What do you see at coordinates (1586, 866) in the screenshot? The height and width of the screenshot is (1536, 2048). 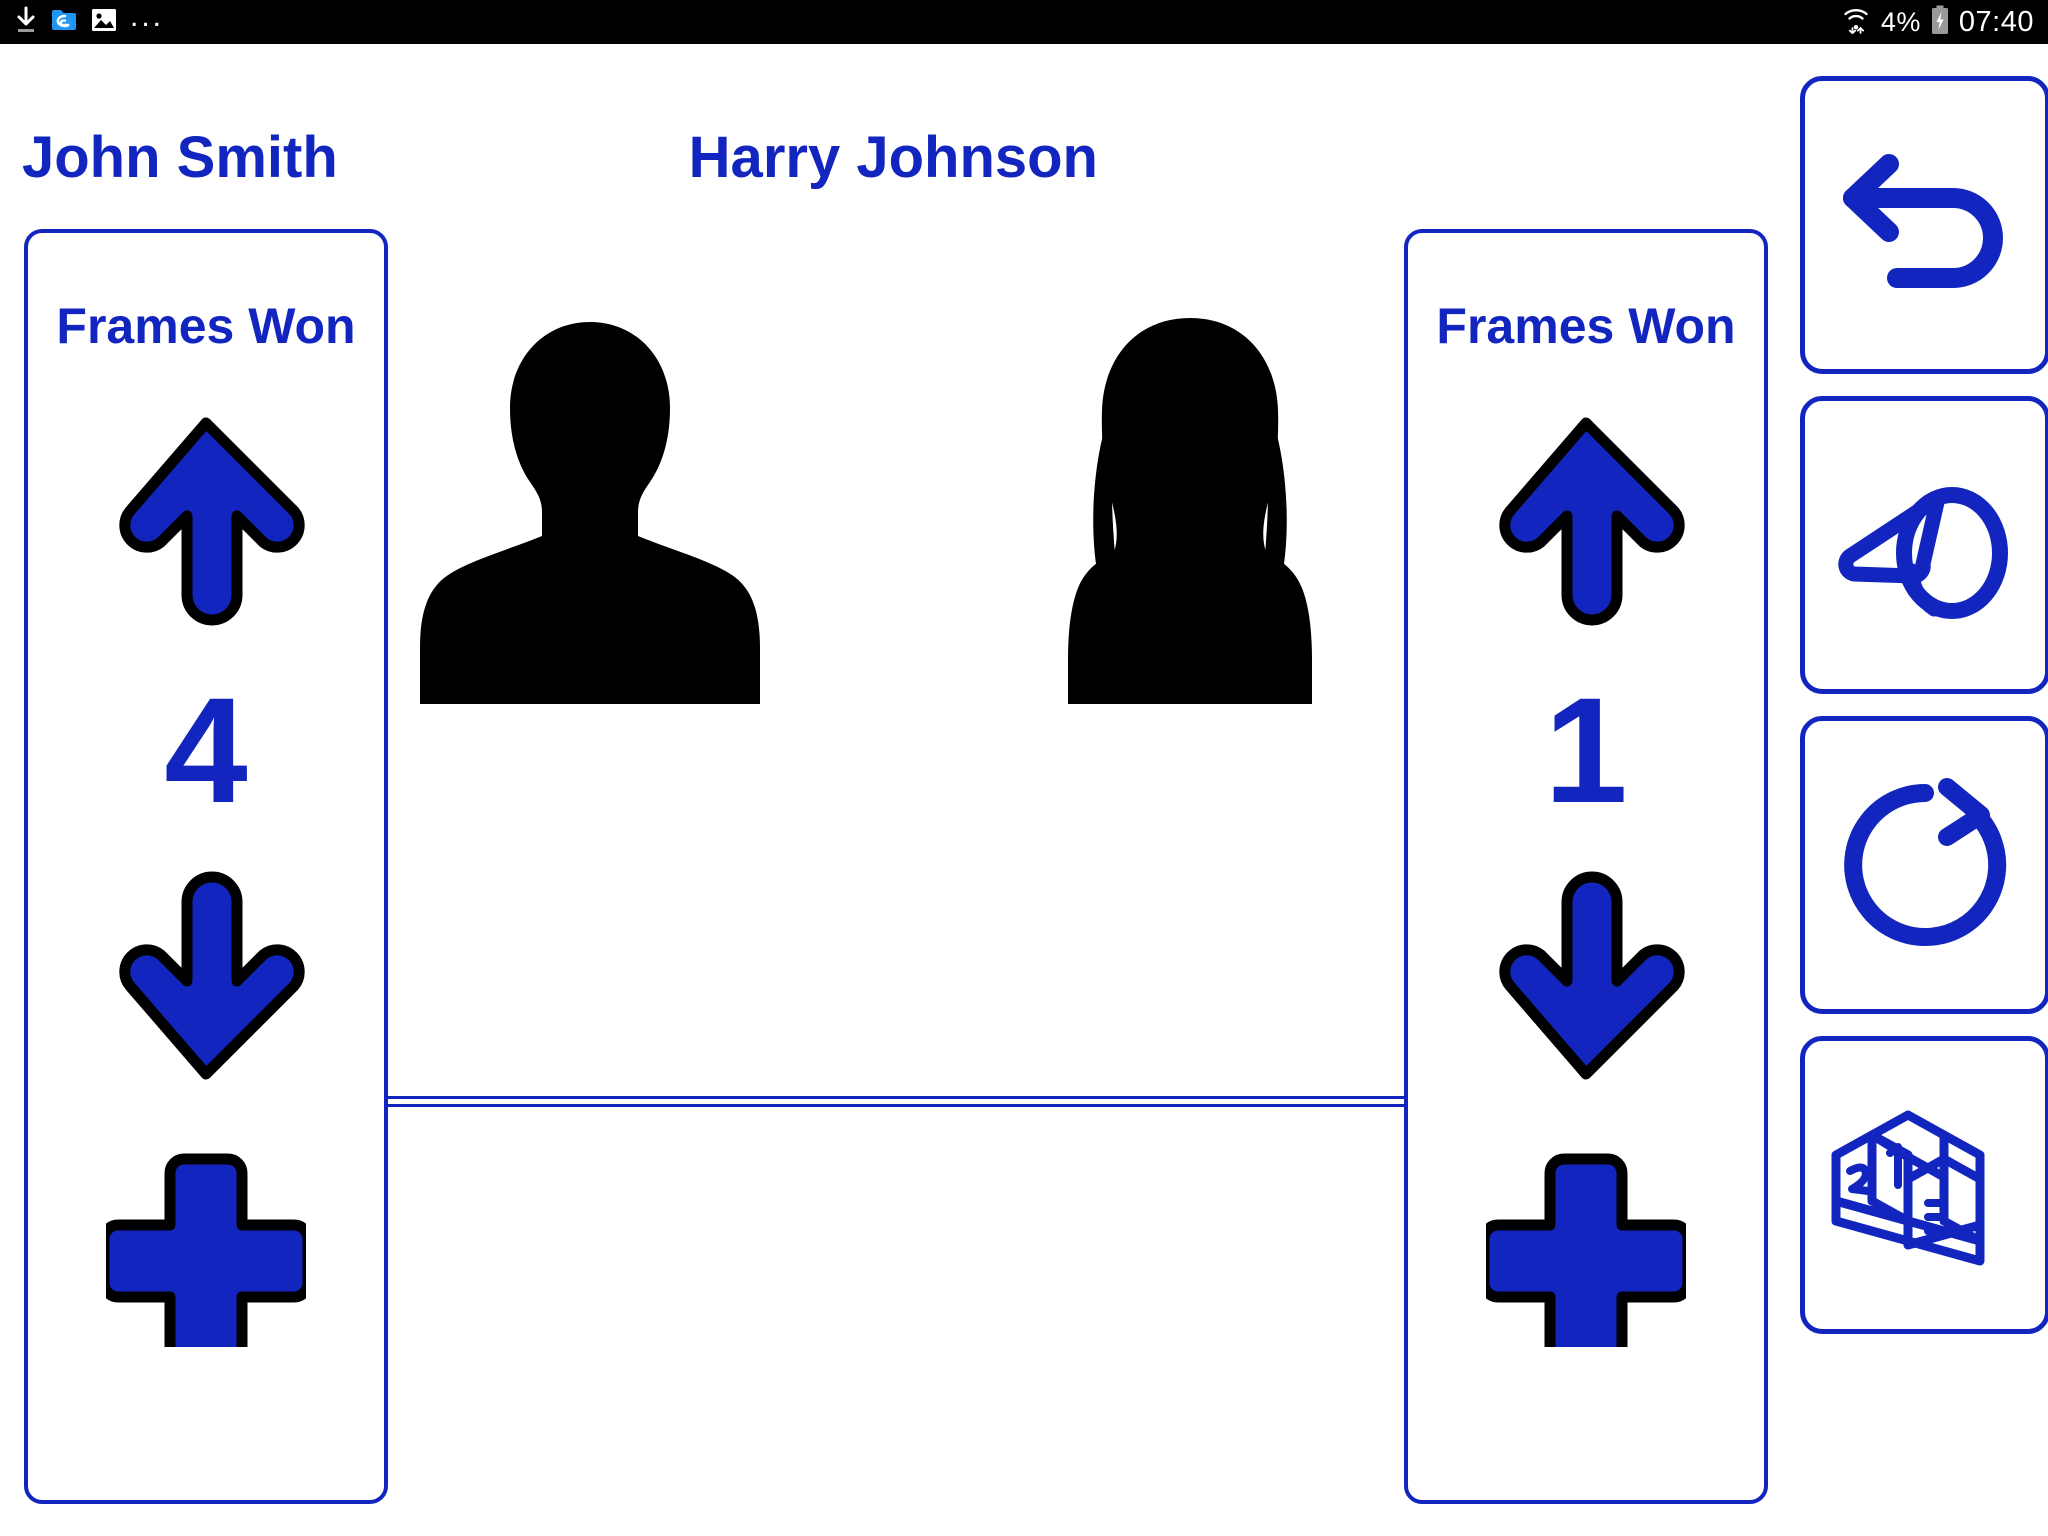 I see `score-panel-right: Frames Won 1` at bounding box center [1586, 866].